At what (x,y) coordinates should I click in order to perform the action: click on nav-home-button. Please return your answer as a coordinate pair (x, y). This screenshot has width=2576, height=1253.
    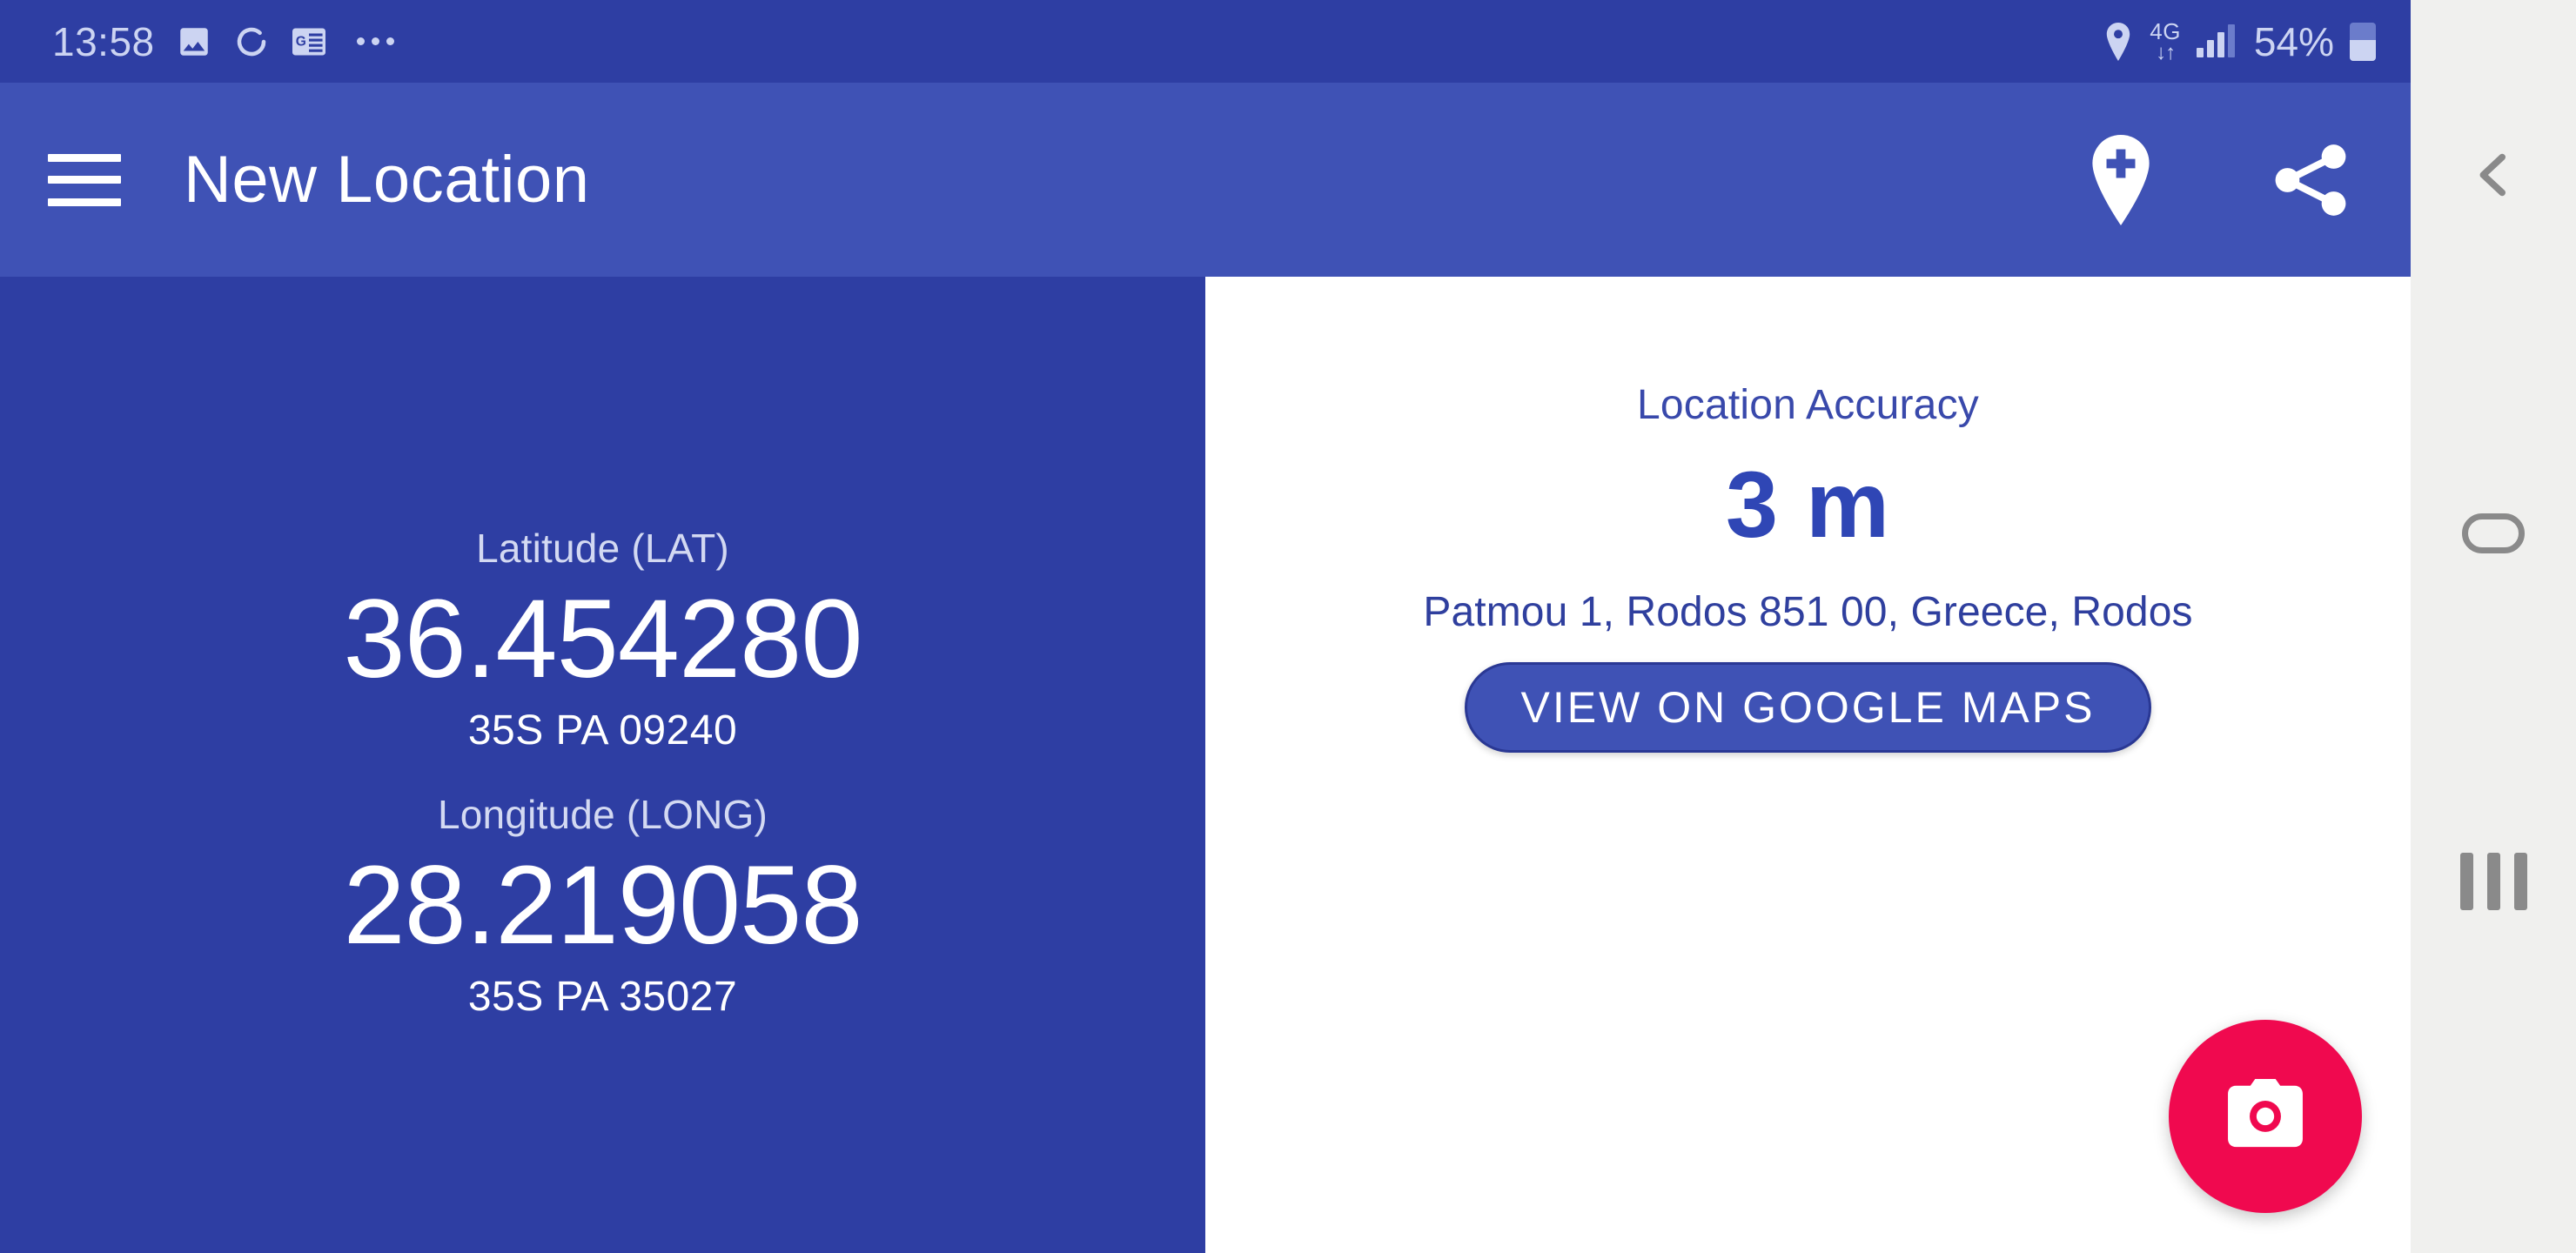
    Looking at the image, I should click on (2493, 533).